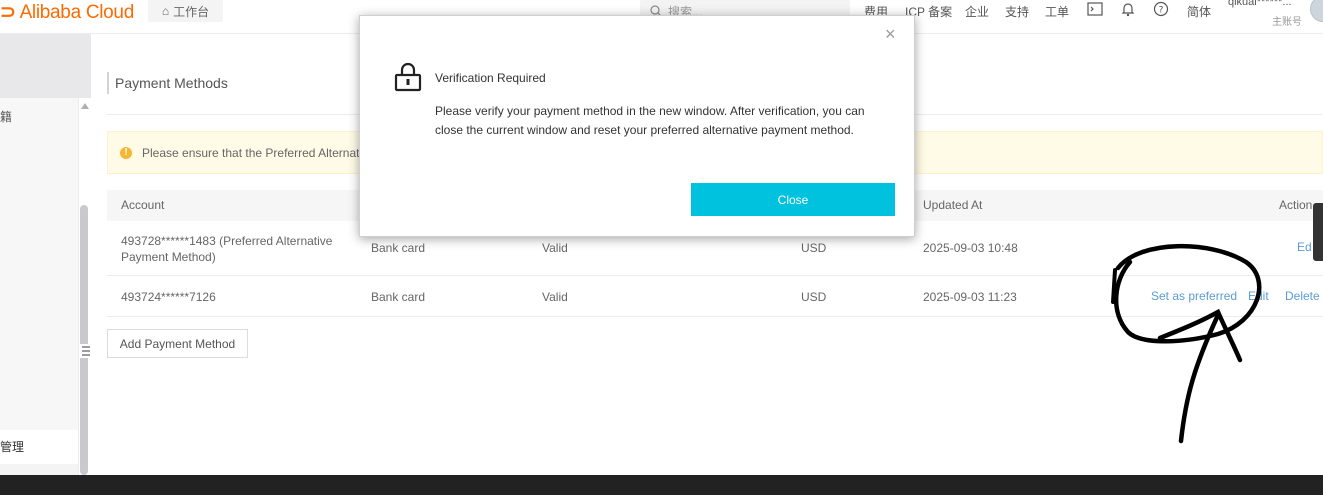  Describe the element at coordinates (661, 485) in the screenshot. I see `taskbar` at that location.